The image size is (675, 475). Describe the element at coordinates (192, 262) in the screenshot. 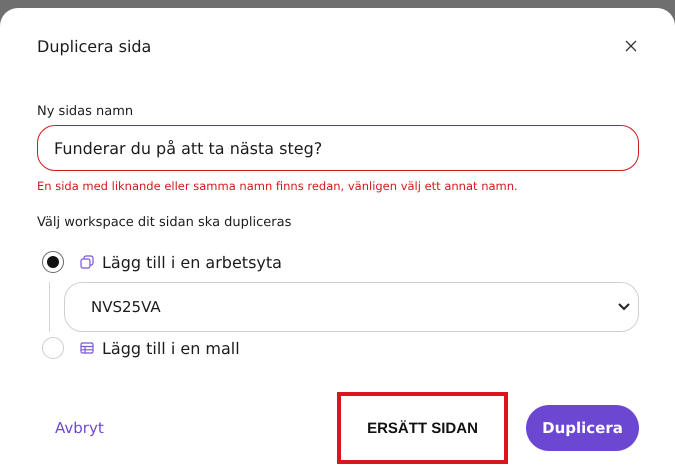

I see `option-label: Lägg till i en arbetsyta` at that location.